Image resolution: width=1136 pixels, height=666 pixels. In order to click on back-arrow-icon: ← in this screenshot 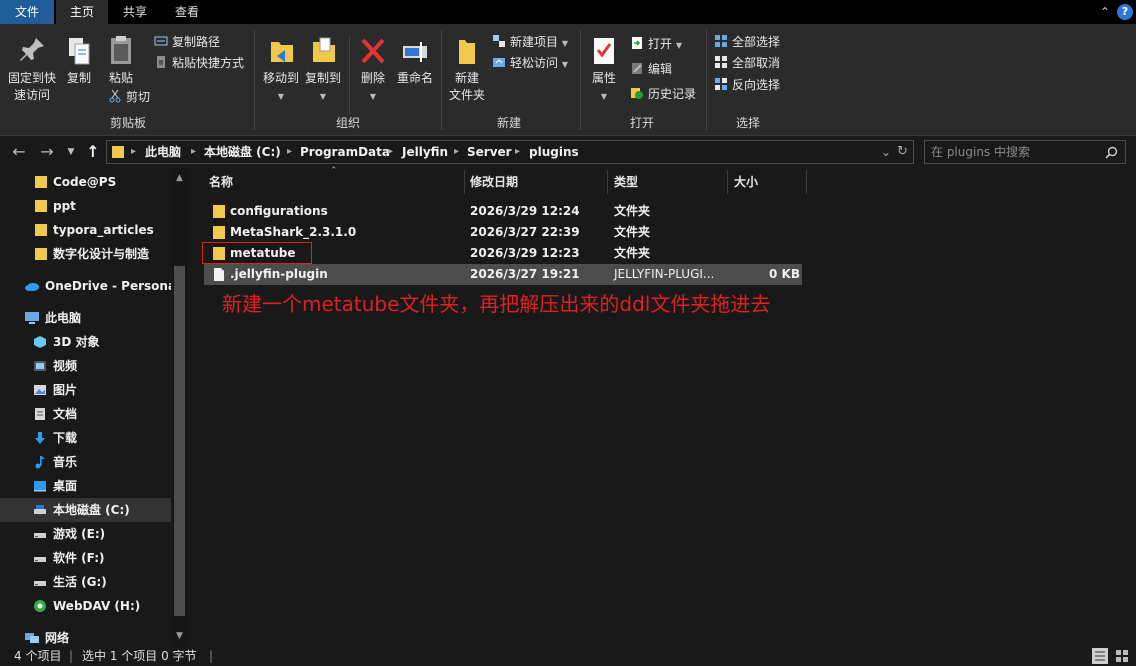, I will do `click(19, 152)`.